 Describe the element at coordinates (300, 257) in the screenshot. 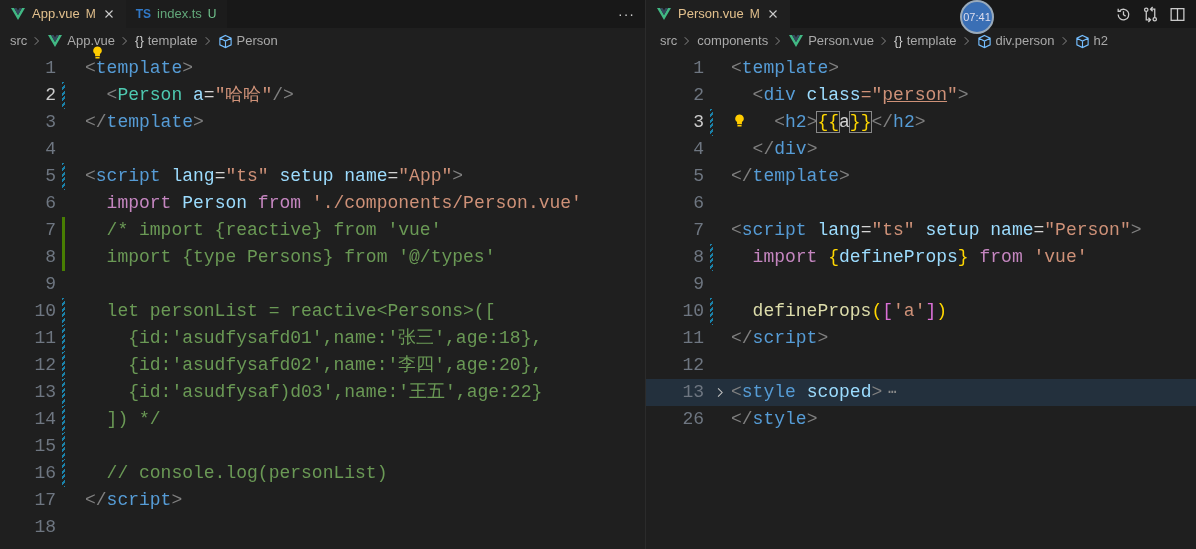

I see `code-line: import {type Persons} from '@/types'` at that location.